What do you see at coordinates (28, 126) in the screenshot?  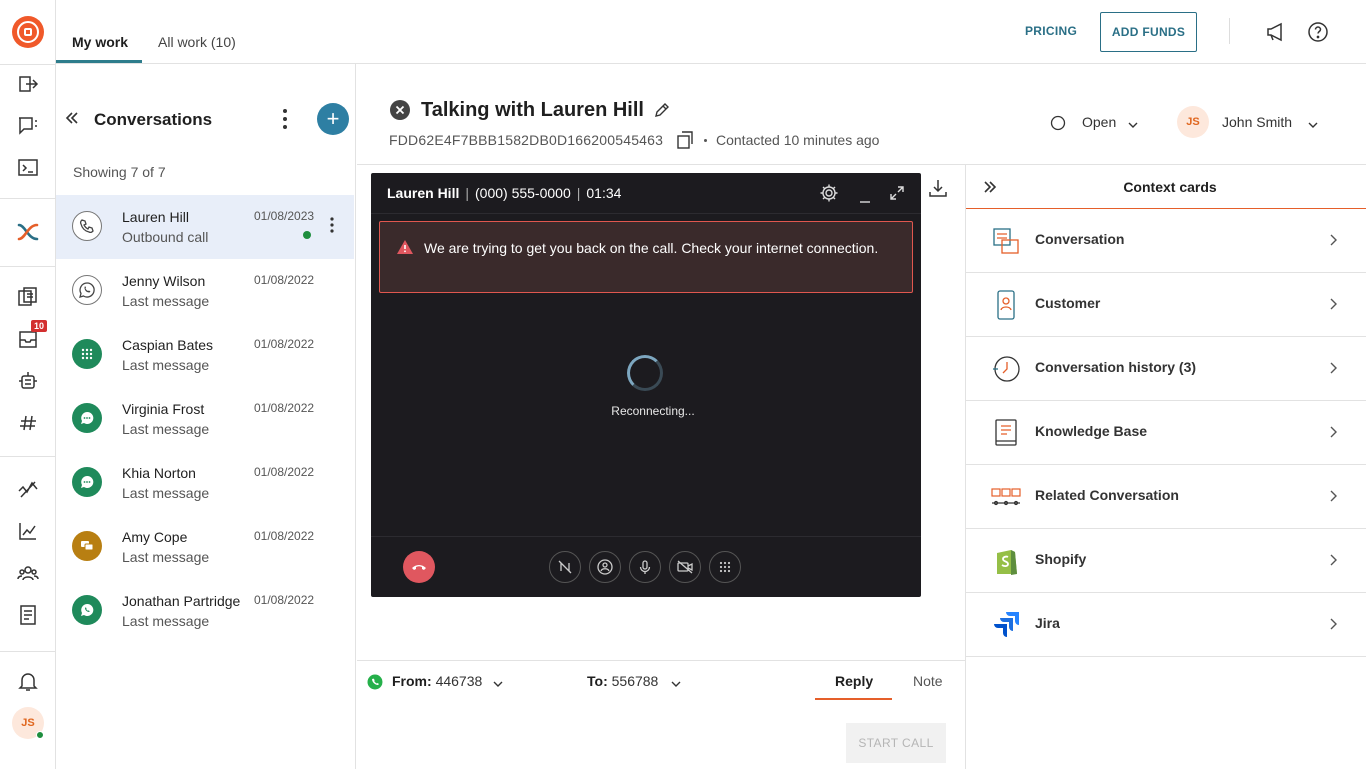 I see `chat-icon` at bounding box center [28, 126].